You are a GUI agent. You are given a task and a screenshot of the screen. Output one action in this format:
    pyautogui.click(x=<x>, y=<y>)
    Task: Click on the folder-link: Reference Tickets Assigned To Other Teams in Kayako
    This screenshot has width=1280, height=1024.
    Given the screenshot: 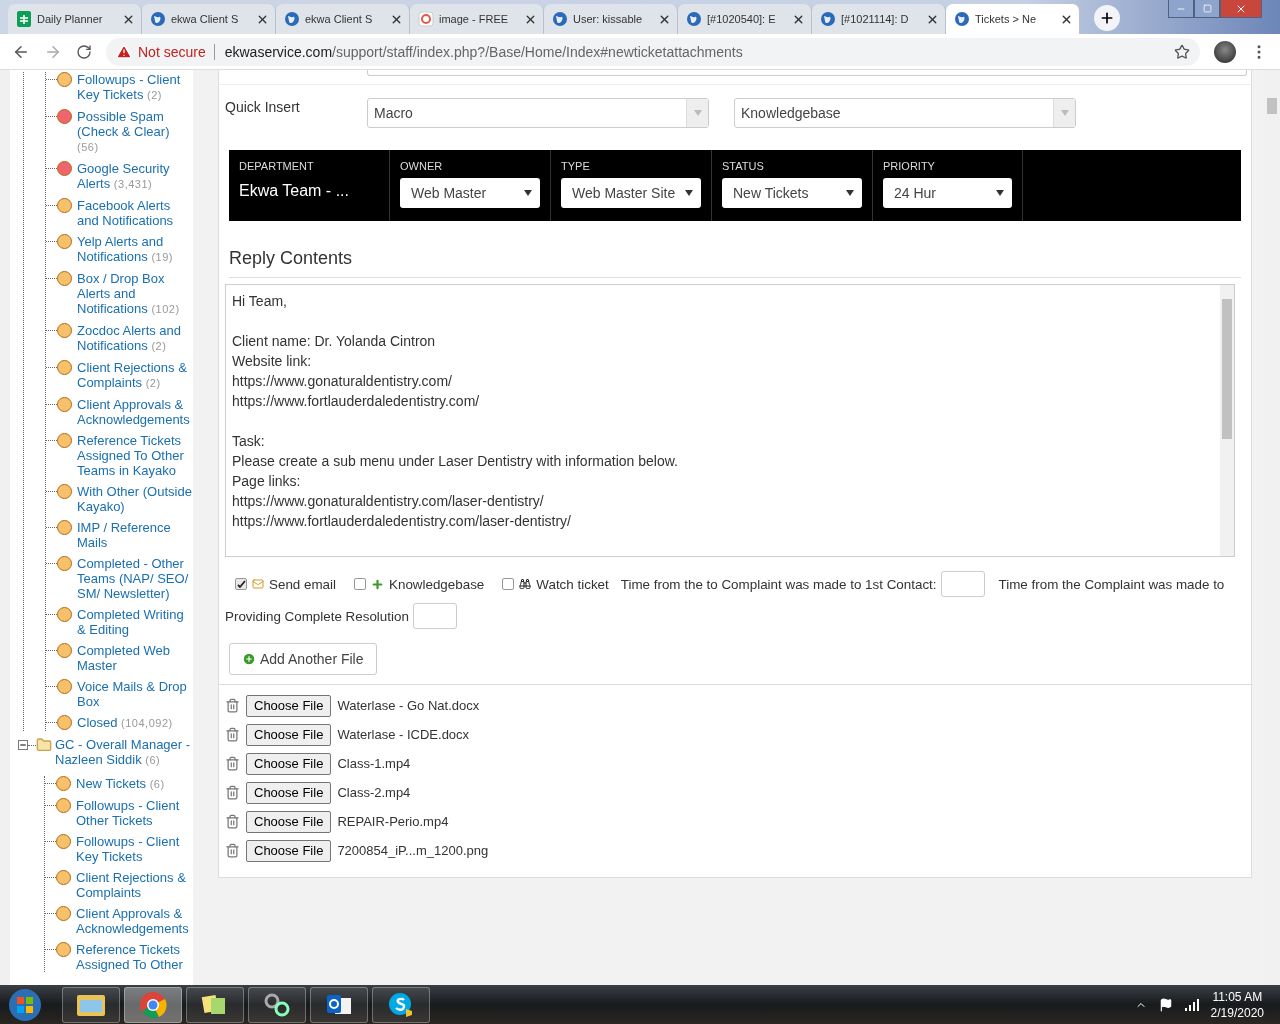 What is the action you would take?
    pyautogui.click(x=135, y=455)
    